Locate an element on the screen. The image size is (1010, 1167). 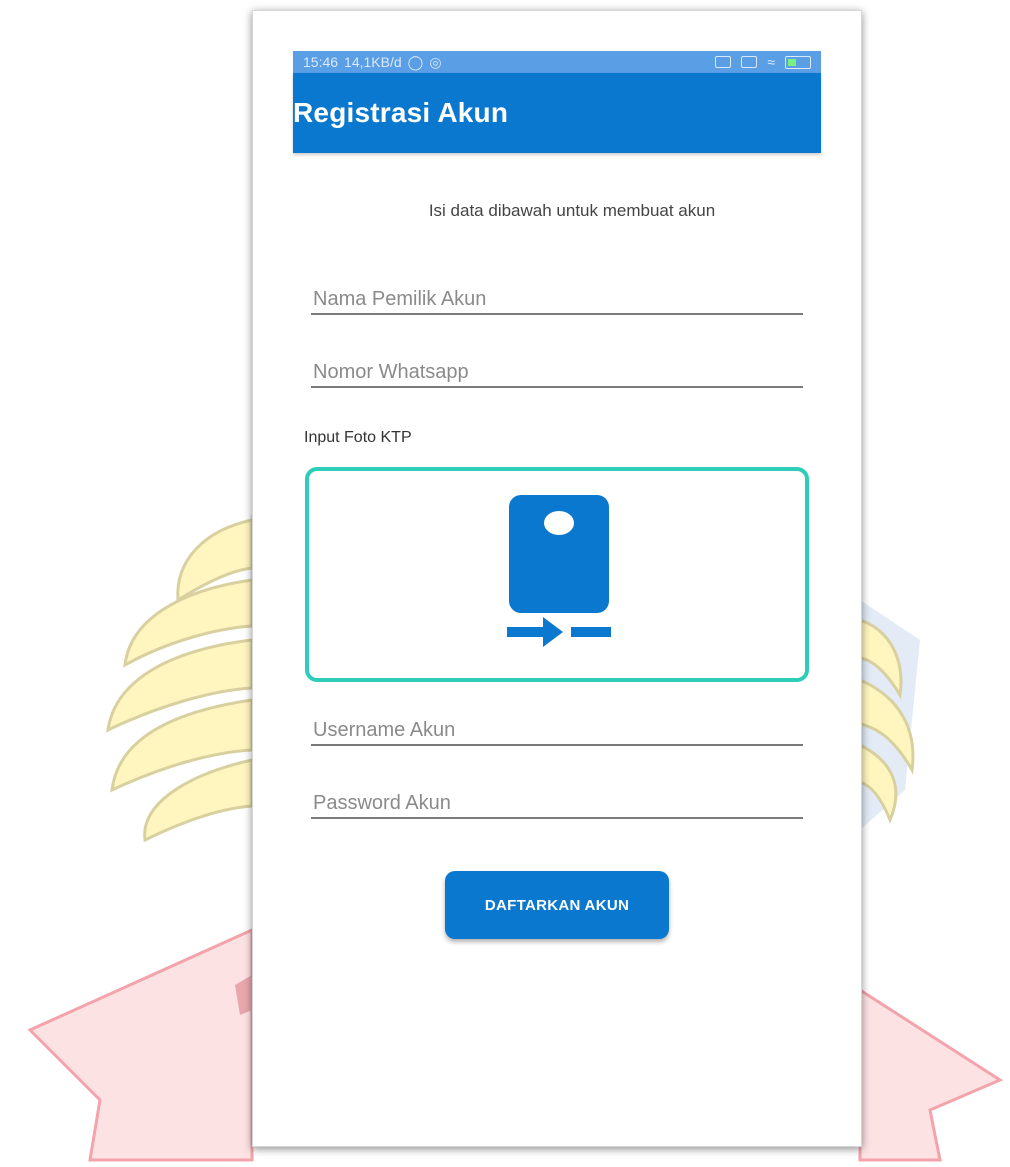
status-time: 15:46 is located at coordinates (321, 62).